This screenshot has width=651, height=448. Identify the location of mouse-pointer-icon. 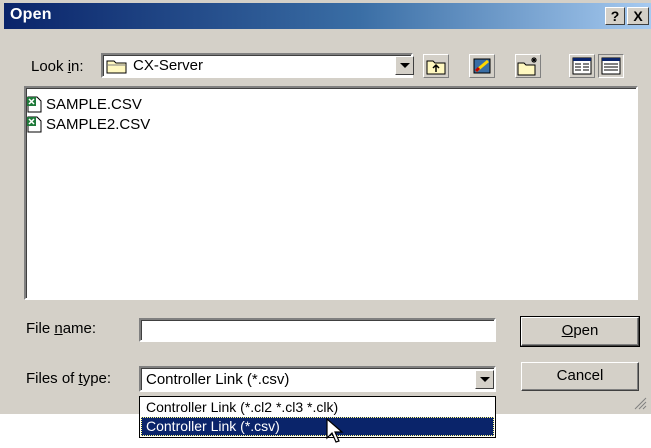
(335, 430).